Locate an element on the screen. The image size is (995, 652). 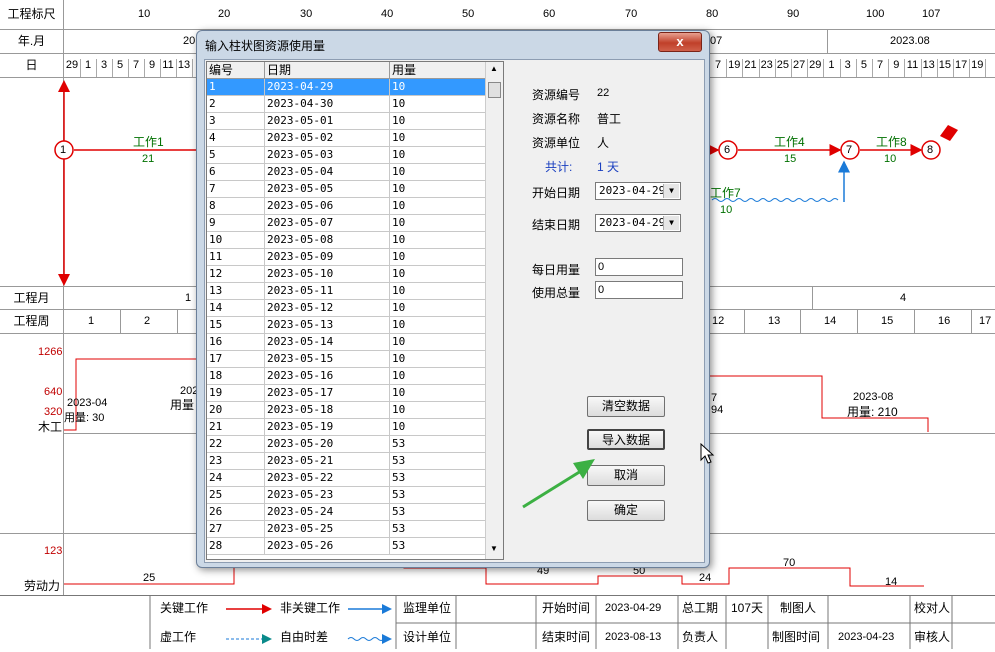
cell-date: 2023-05-17 is located at coordinates (327, 393).